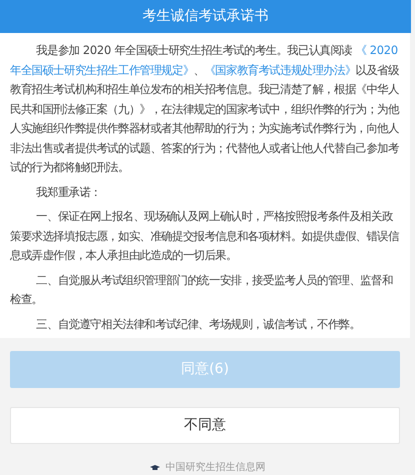  Describe the element at coordinates (205, 16) in the screenshot. I see `page-title: 考生诚信考试承诺书` at that location.